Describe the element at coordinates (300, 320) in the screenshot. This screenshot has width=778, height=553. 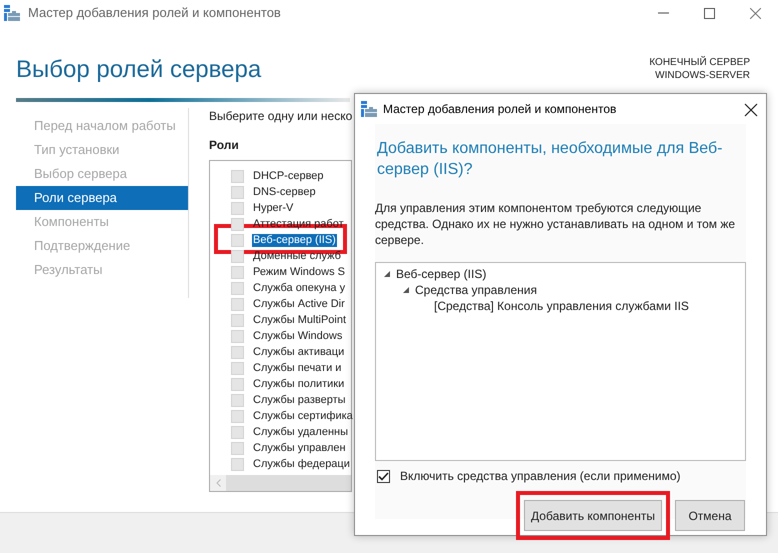
I see `role-item: Службы MultiPoint` at that location.